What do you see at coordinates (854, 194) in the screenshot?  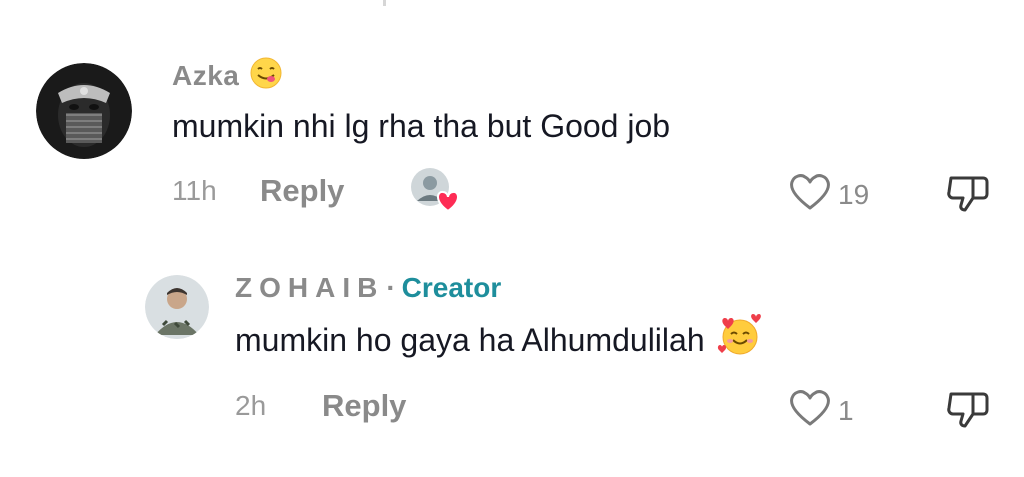 I see `like-count: 19` at bounding box center [854, 194].